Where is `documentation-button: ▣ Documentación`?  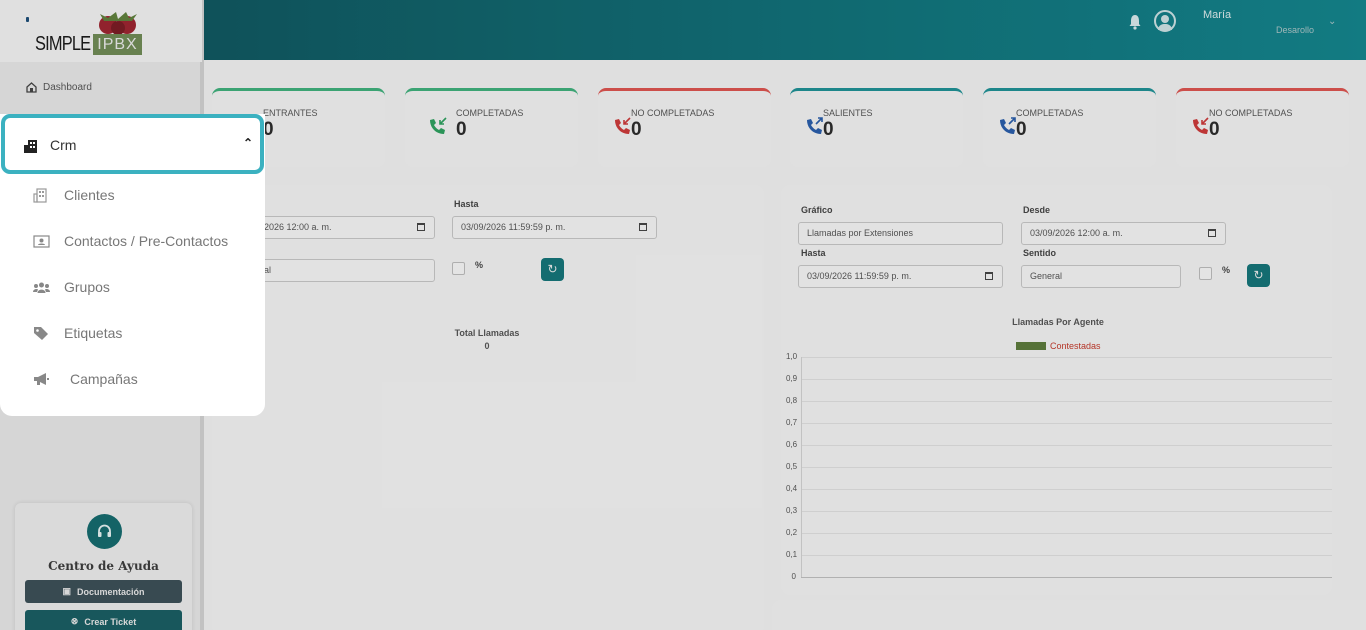
documentation-button: ▣ Documentación is located at coordinates (103, 591).